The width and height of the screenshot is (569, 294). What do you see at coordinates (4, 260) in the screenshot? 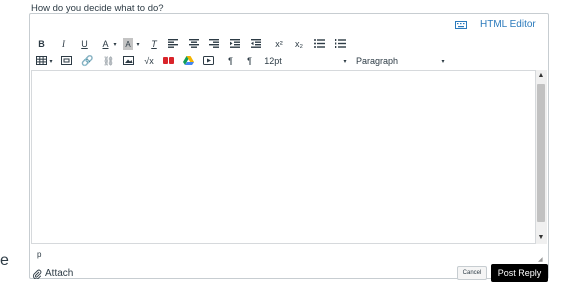
I see `partial-left-char: e` at bounding box center [4, 260].